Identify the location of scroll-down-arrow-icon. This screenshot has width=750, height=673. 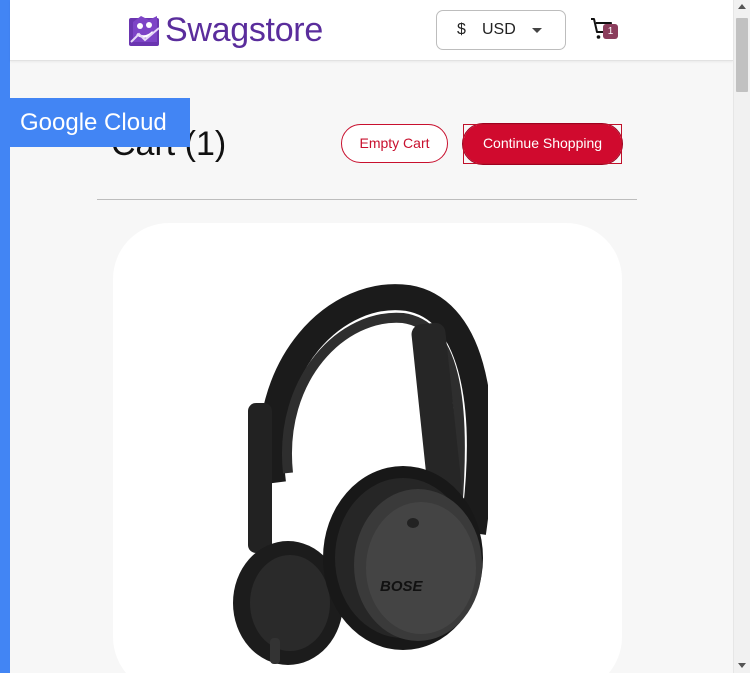
(742, 665).